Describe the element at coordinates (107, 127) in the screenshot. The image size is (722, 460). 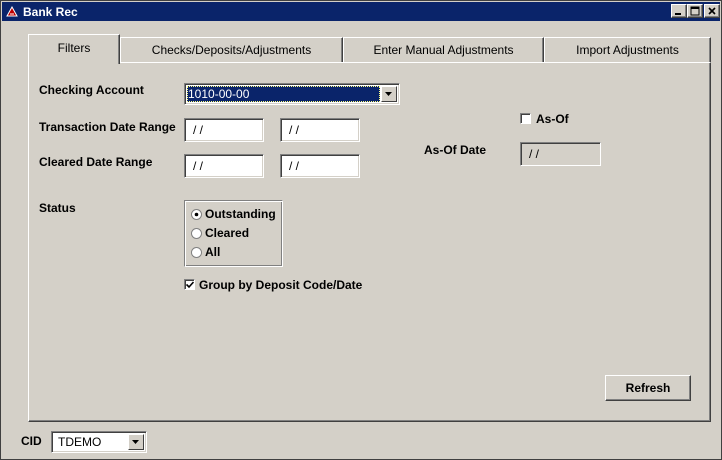
I see `transaction-date-range-label: Transaction Date Range` at that location.